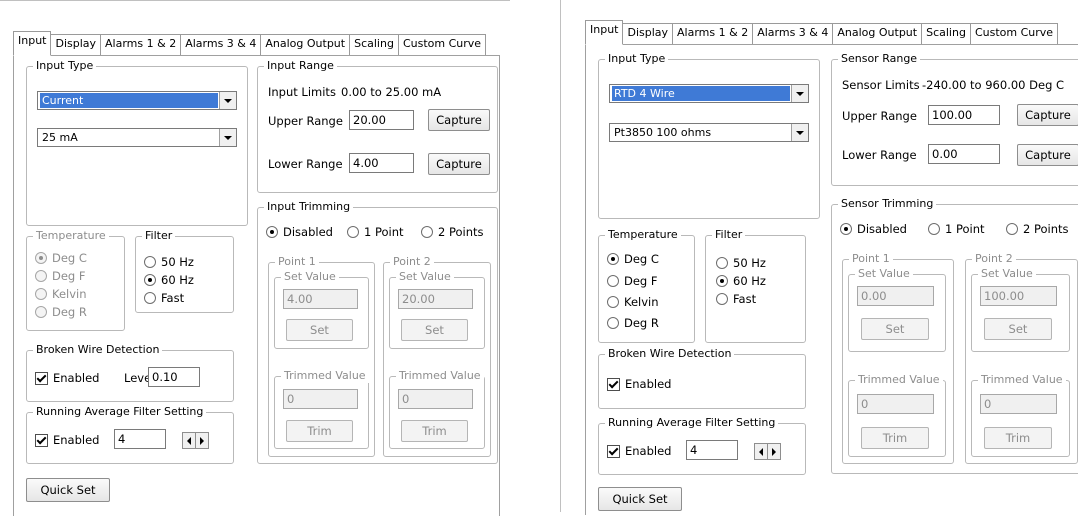  I want to click on level-input: 0.10, so click(174, 377).